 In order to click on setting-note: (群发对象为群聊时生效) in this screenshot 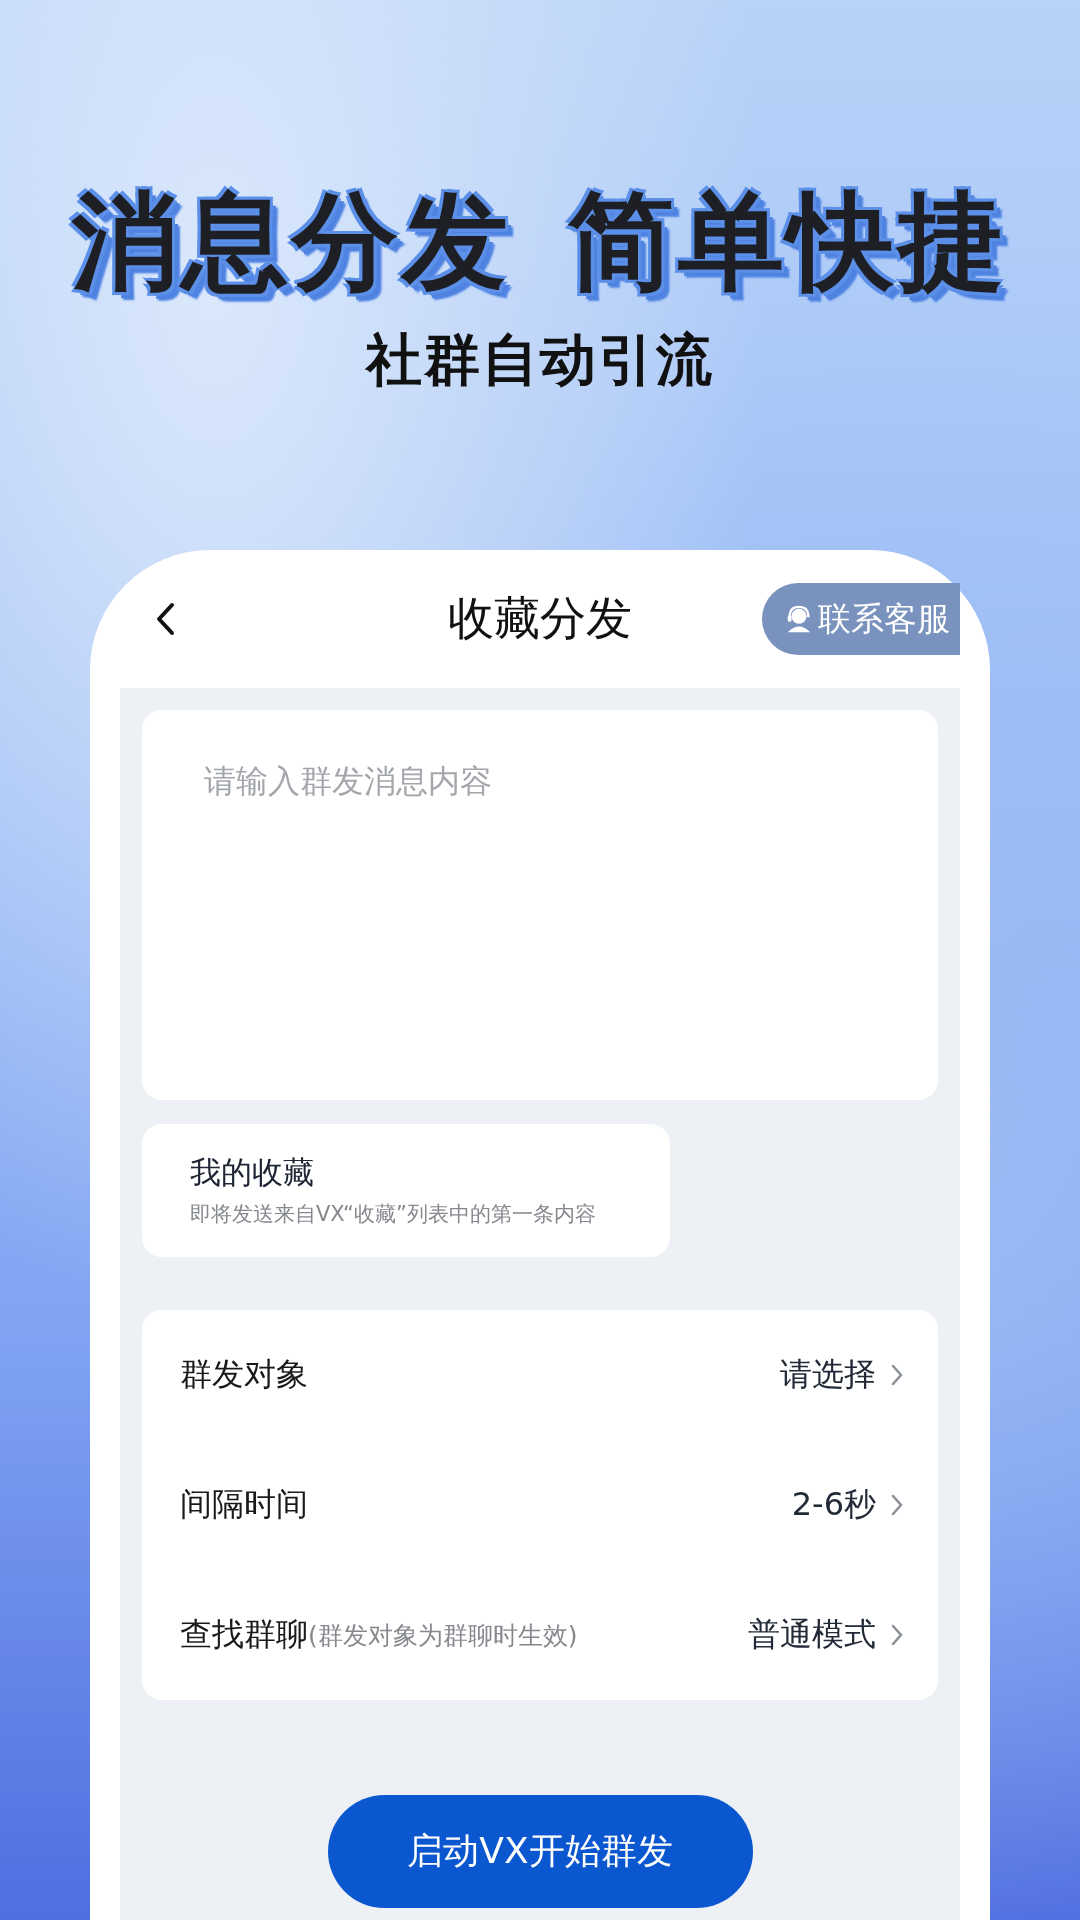, I will do `click(443, 1635)`.